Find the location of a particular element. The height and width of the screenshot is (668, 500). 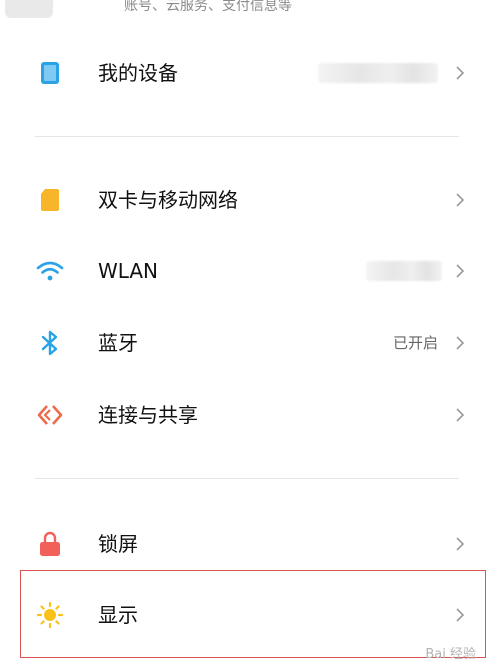

settings-item-bluetooth: 蓝牙 已开启 is located at coordinates (250, 343).